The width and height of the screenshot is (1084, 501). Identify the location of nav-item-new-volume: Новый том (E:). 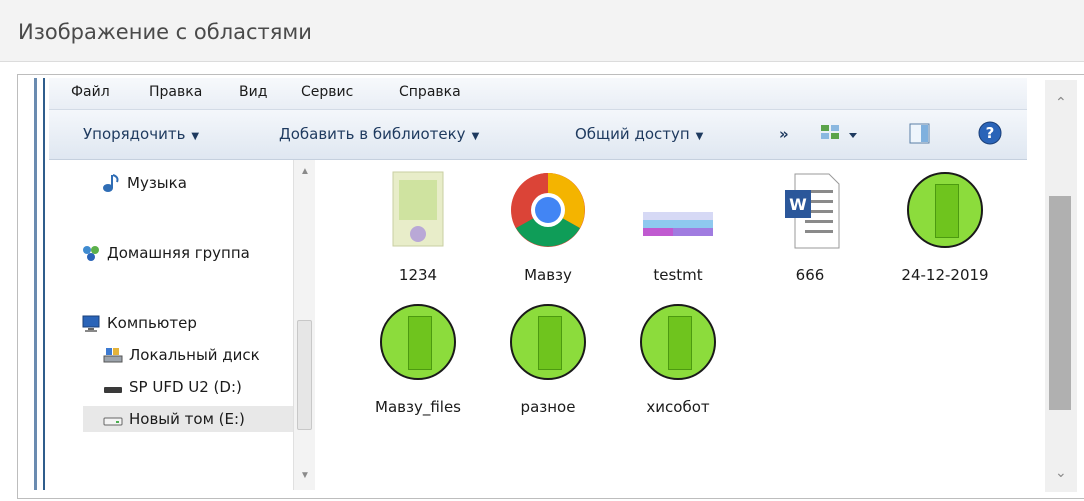
(192, 419).